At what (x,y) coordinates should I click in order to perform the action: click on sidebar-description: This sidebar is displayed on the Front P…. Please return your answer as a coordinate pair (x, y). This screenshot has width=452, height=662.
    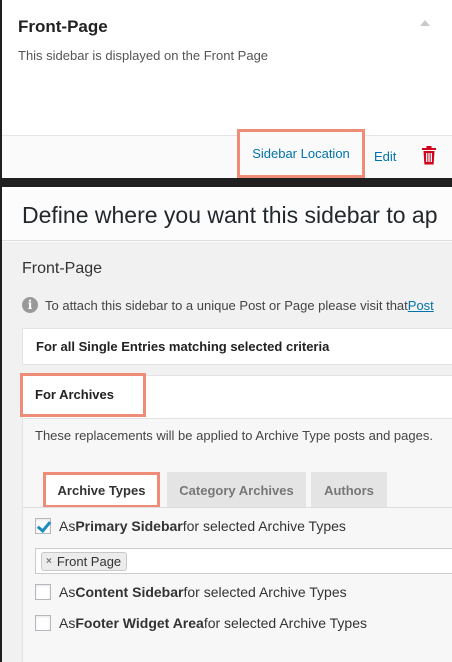
    Looking at the image, I should click on (143, 55).